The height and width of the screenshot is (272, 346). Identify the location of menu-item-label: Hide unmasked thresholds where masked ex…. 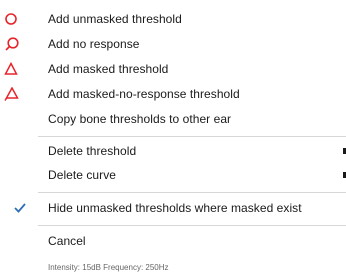
(175, 207).